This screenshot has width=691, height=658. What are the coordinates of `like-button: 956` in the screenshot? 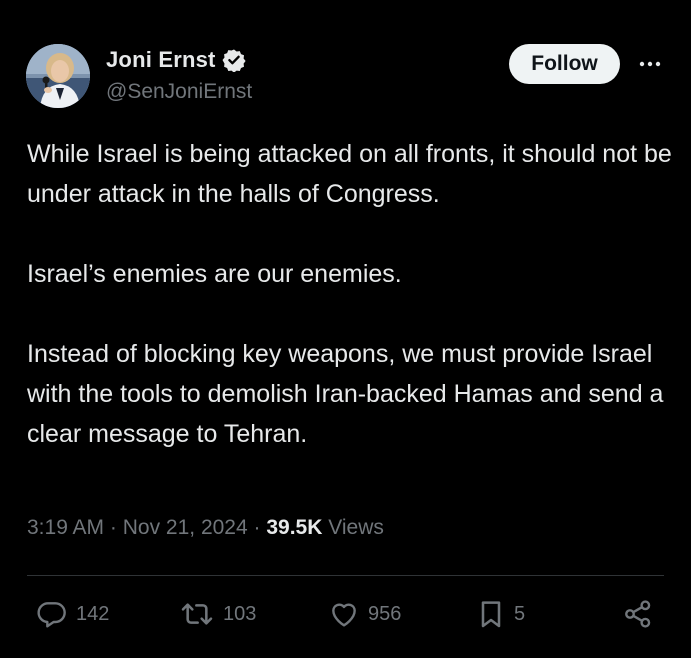 It's located at (364, 614).